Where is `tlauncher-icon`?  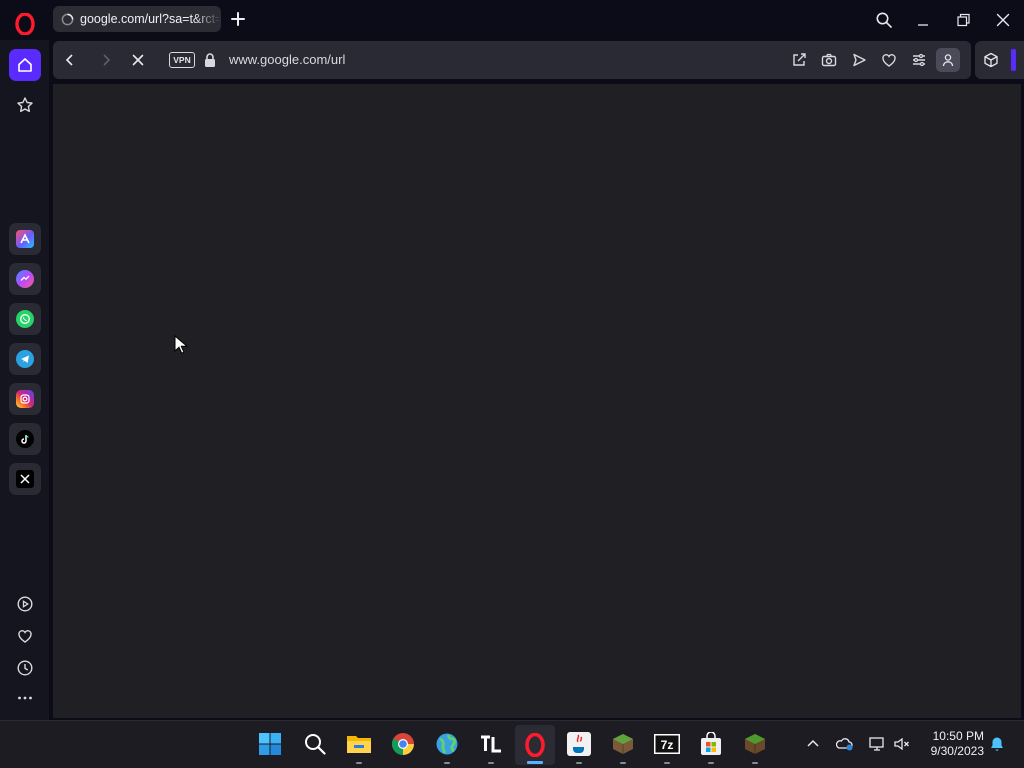 tlauncher-icon is located at coordinates (491, 744).